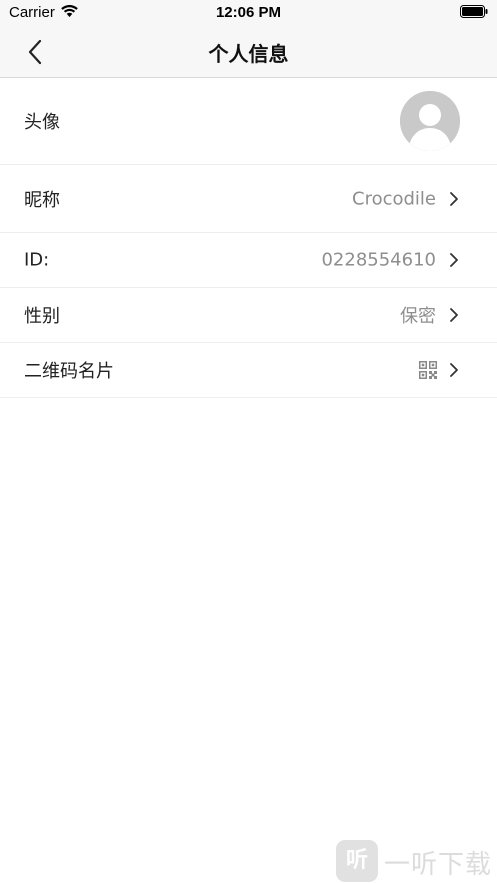  Describe the element at coordinates (42, 122) in the screenshot. I see `avatar-label: 头像` at that location.